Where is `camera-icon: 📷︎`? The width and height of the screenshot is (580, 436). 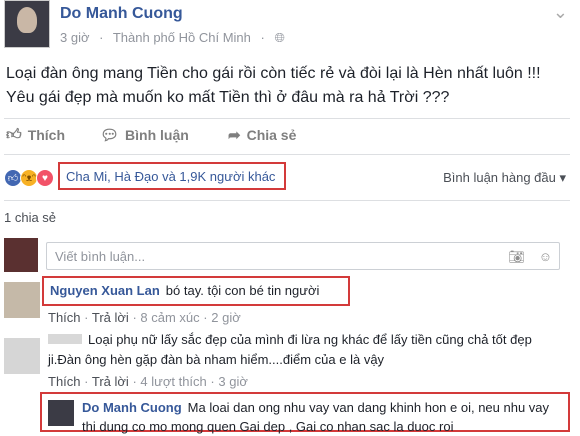
camera-icon: 📷︎ is located at coordinates (516, 257).